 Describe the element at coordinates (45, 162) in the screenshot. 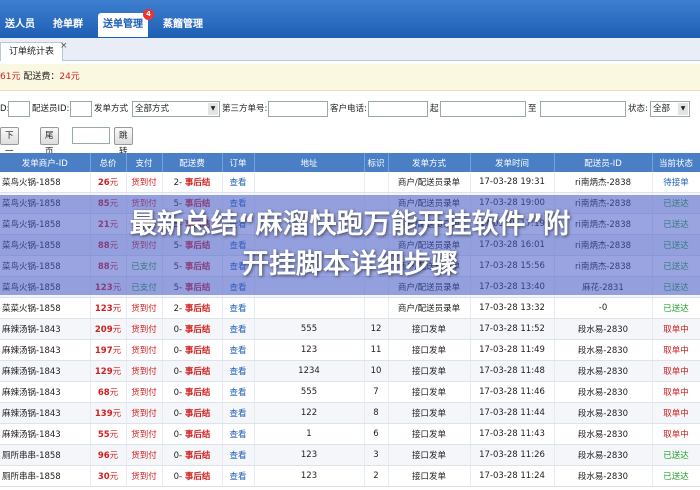

I see `column-header: 发单商户-ID` at that location.